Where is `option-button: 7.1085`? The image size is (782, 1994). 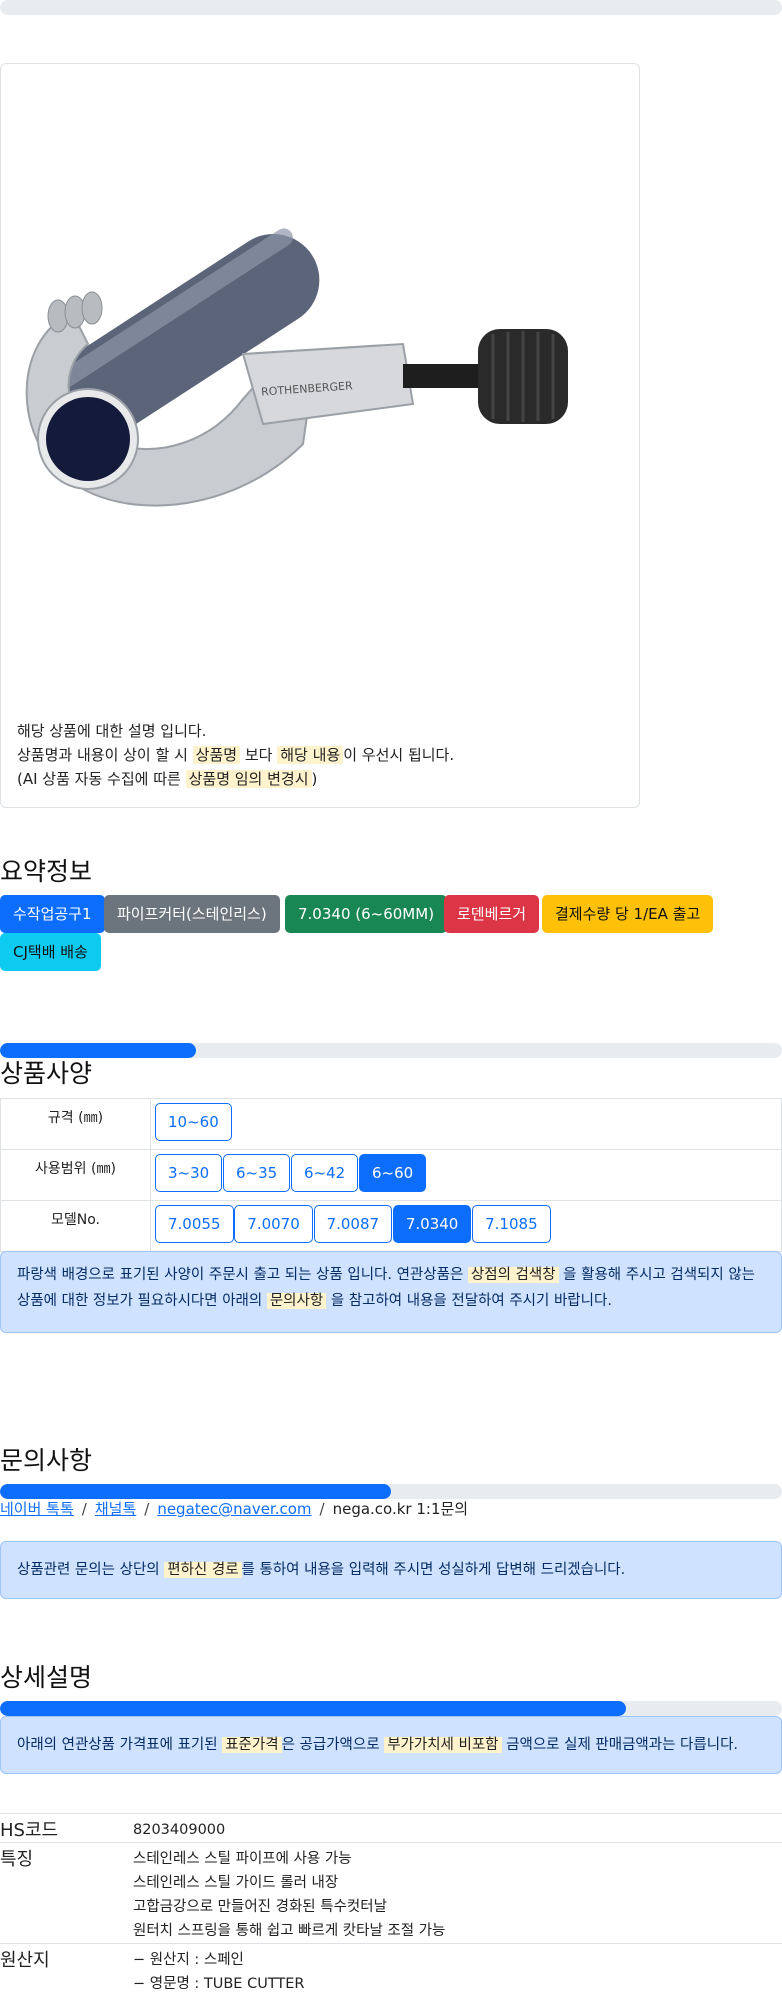
option-button: 7.1085 is located at coordinates (511, 1224).